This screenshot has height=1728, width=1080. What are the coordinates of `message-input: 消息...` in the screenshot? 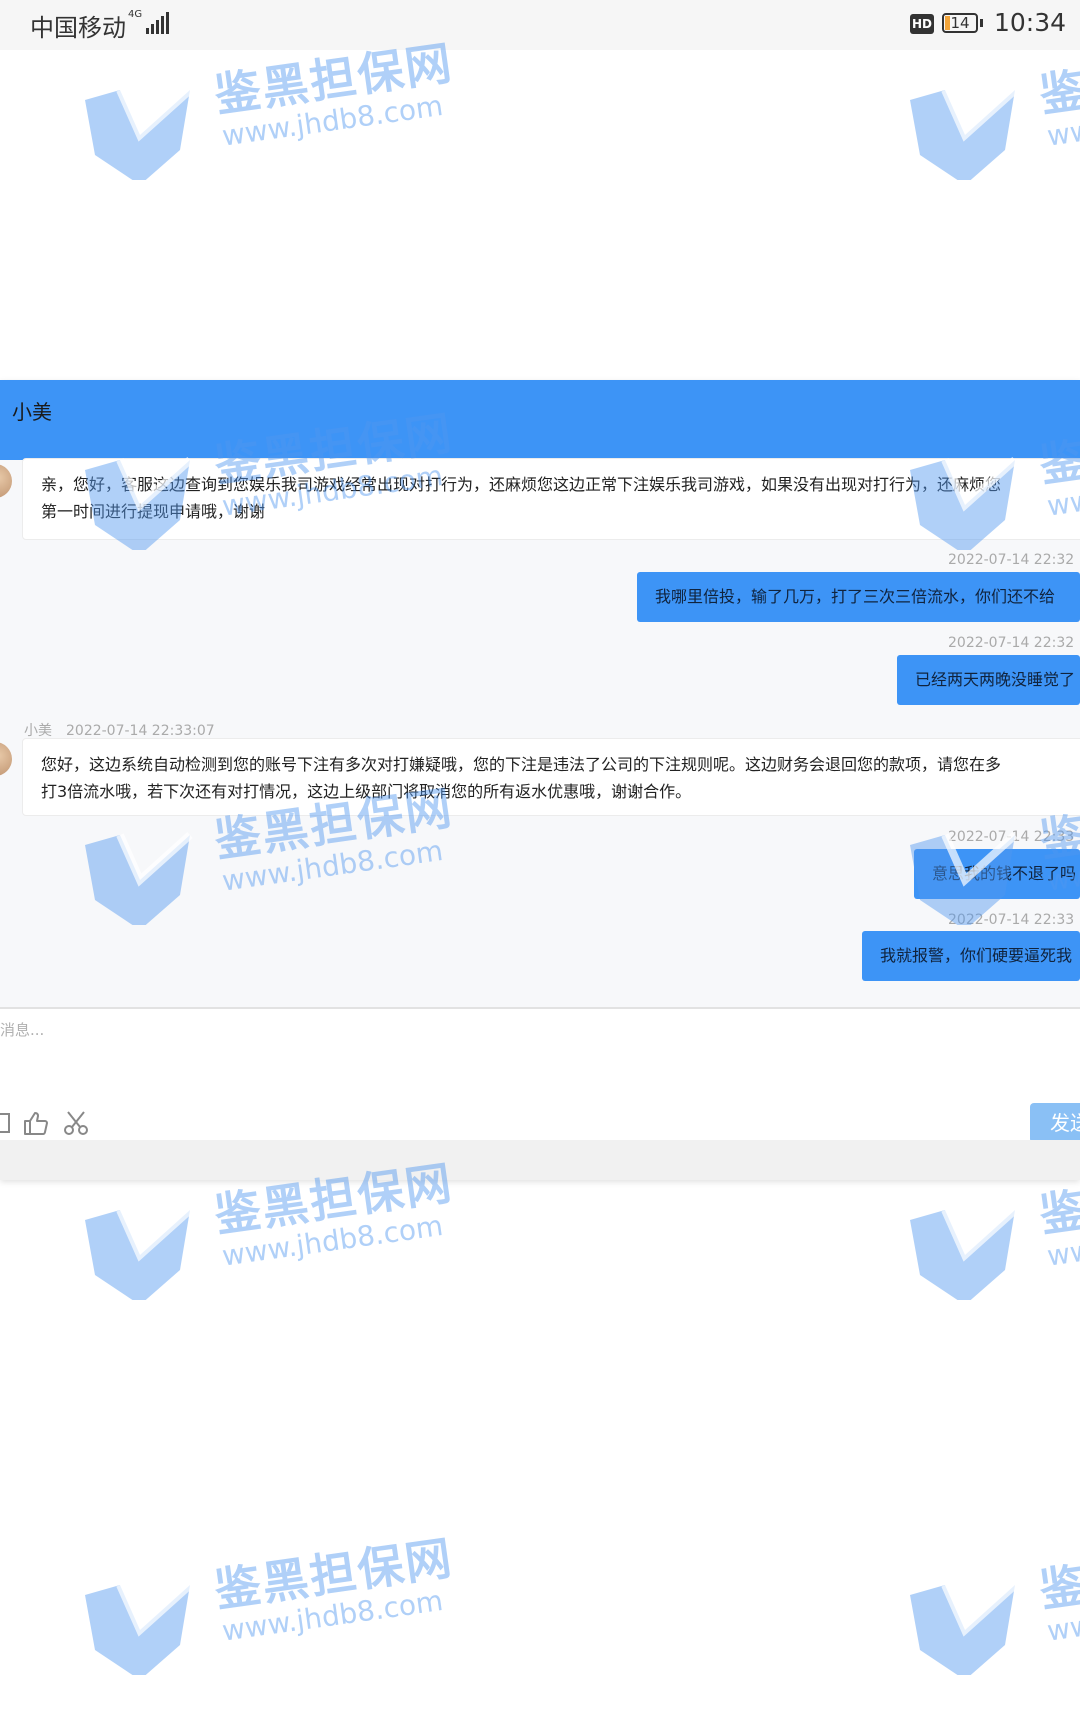 It's located at (22, 1029).